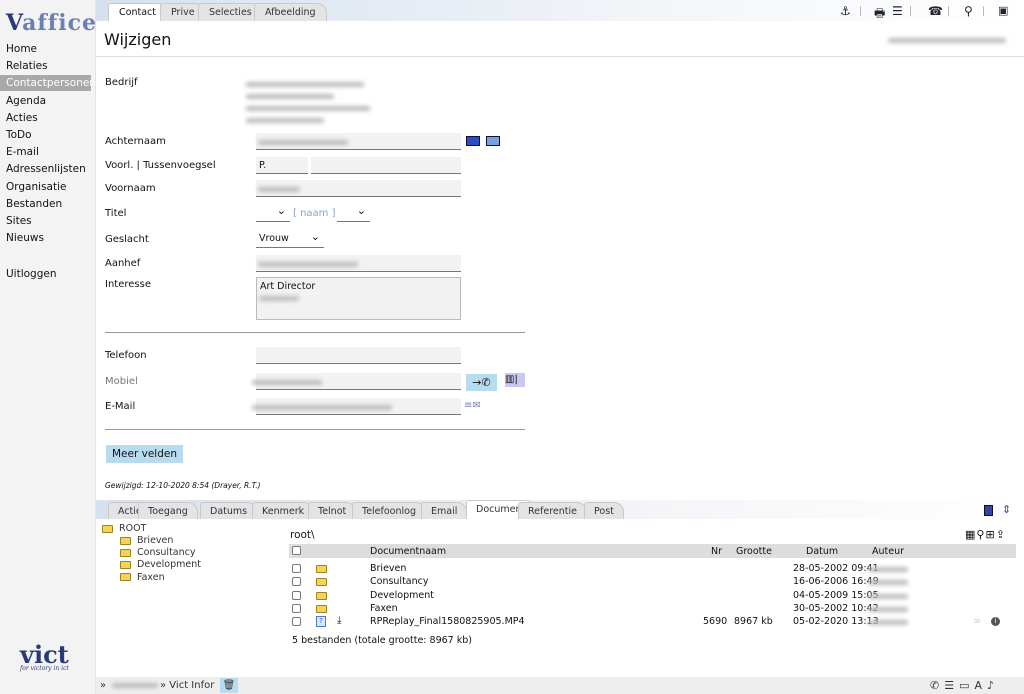  I want to click on email-redacted, so click(322, 407).